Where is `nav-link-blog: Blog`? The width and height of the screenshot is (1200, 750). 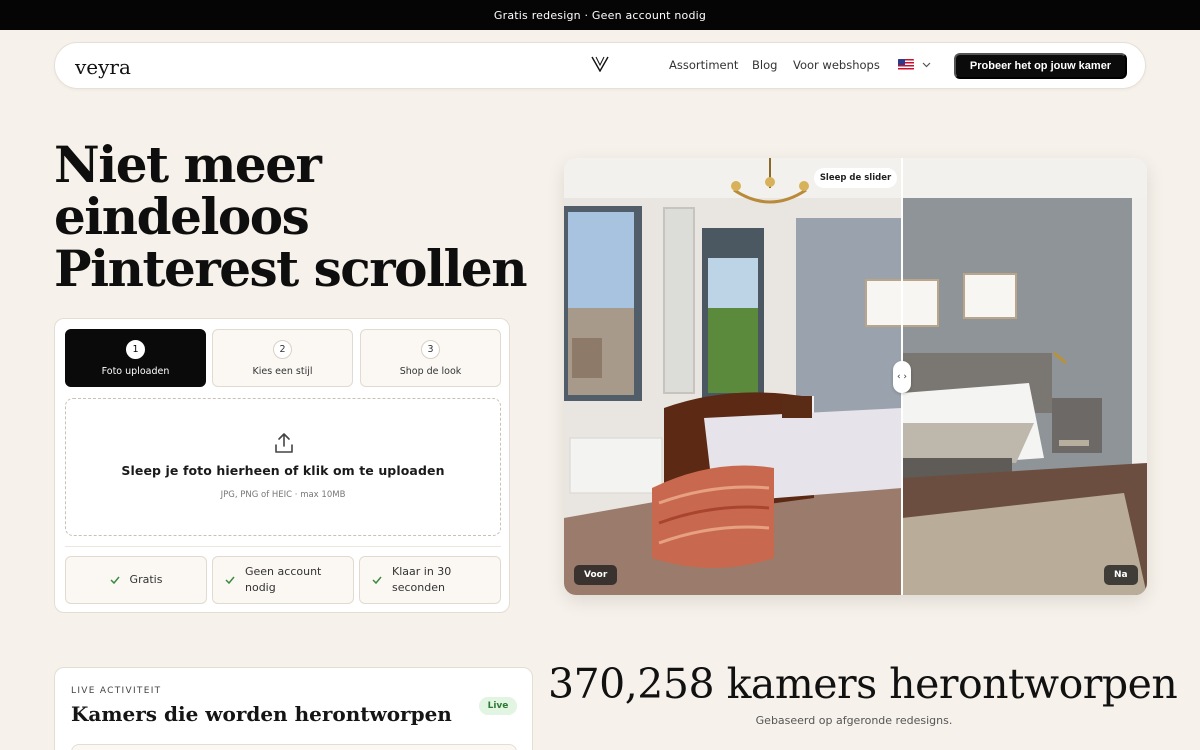
nav-link-blog: Blog is located at coordinates (764, 65).